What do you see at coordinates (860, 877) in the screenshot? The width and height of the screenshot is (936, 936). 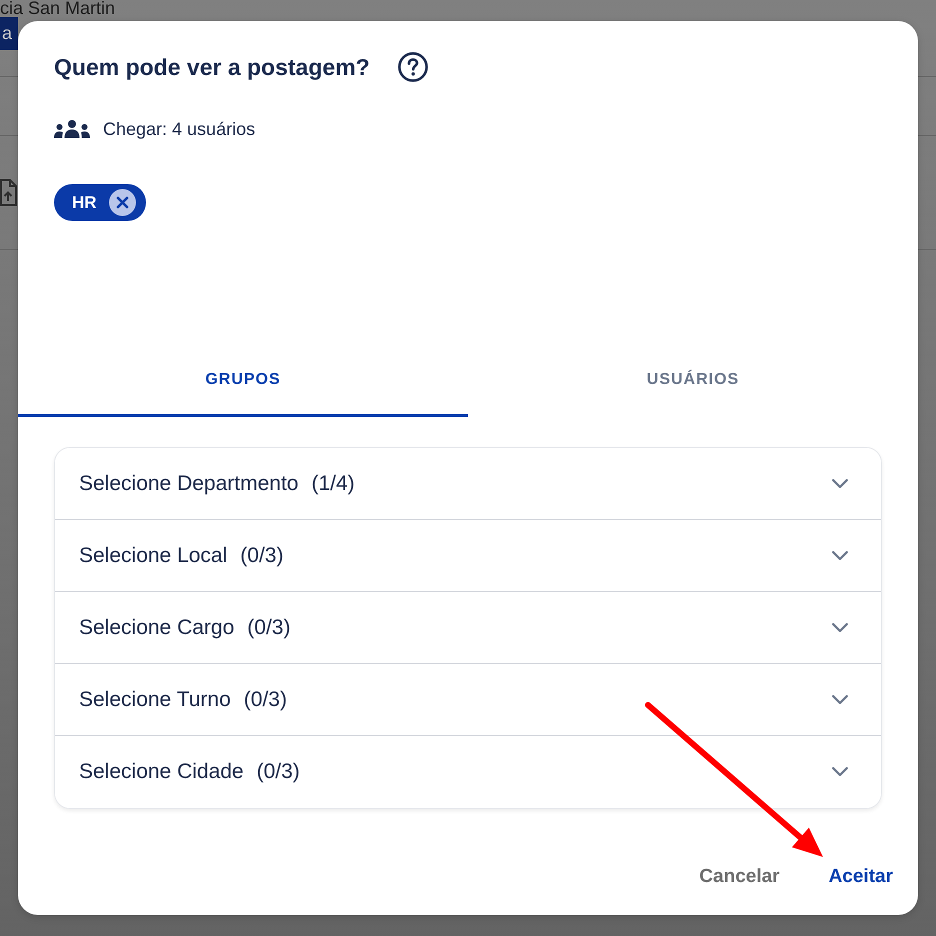 I see `accept-button: Aceitar` at bounding box center [860, 877].